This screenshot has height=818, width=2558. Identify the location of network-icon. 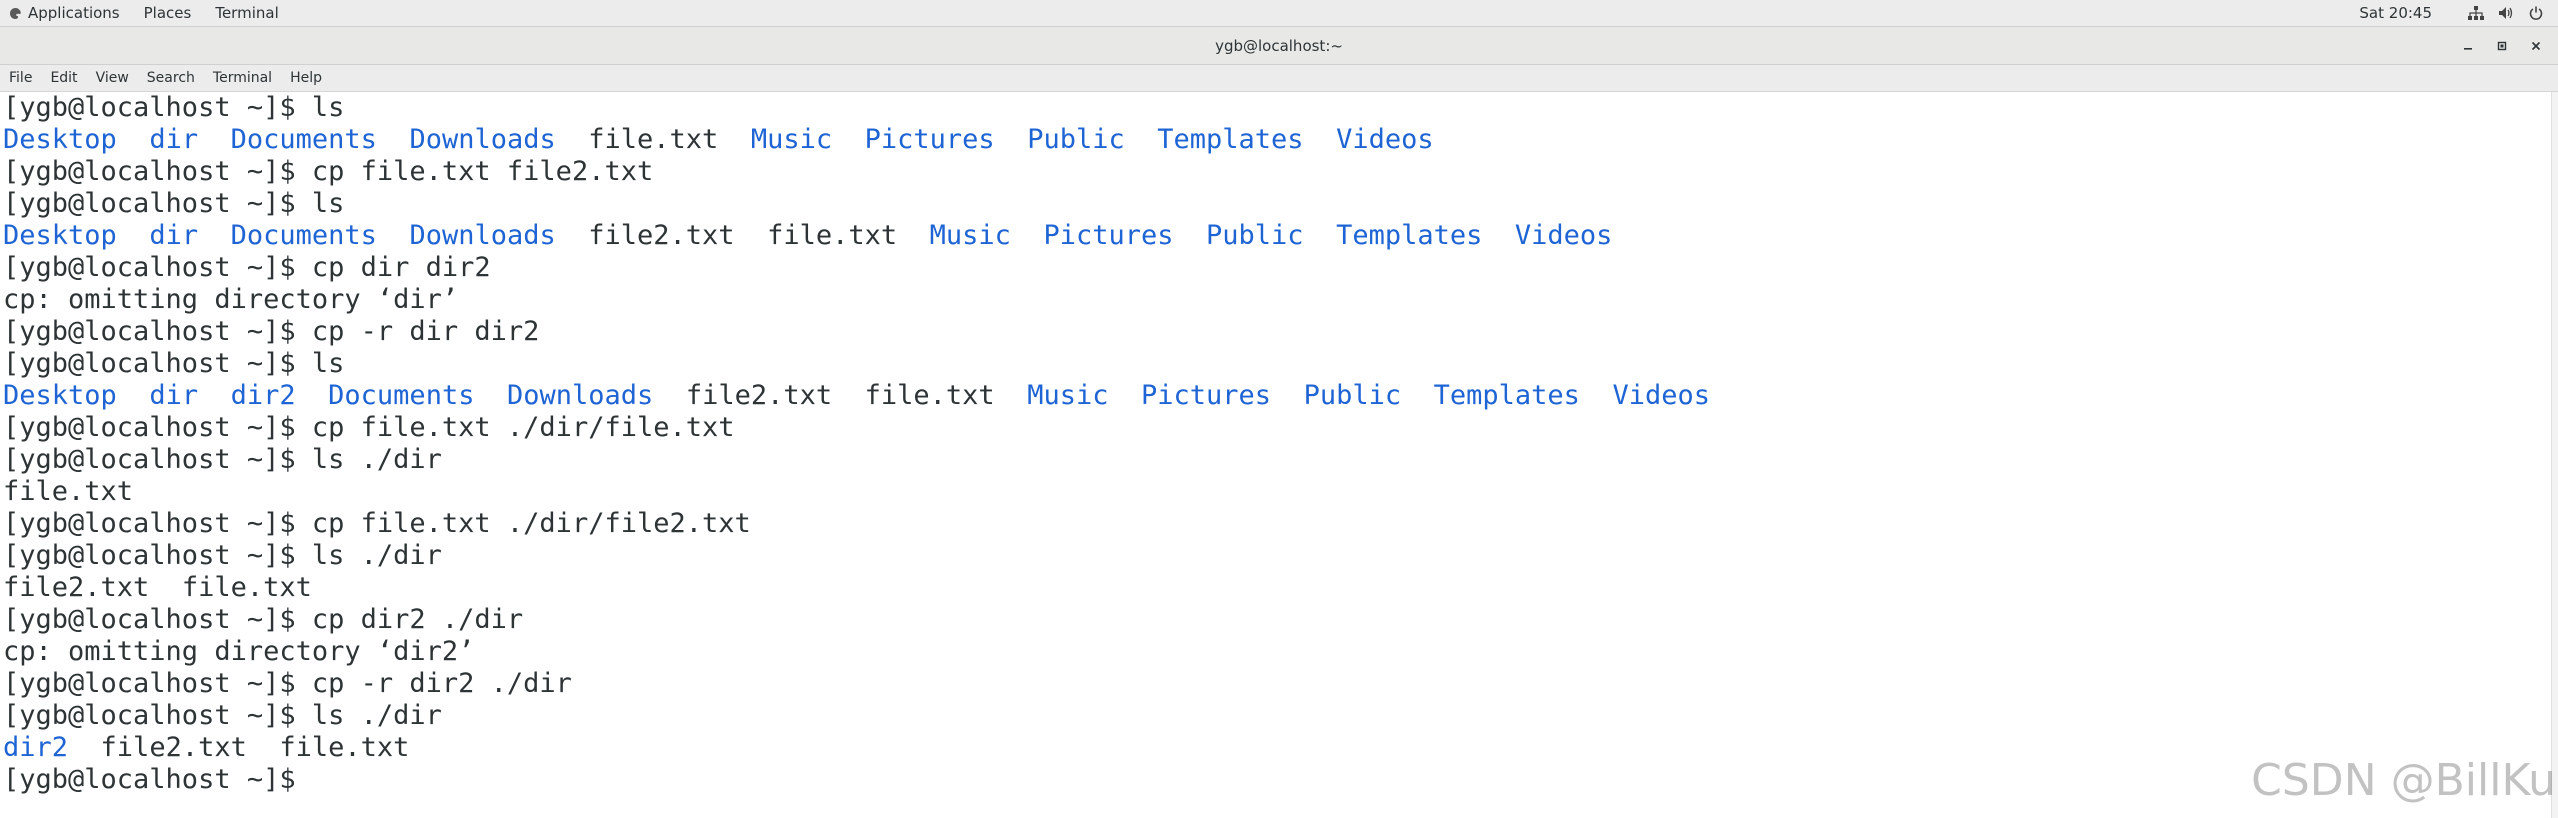
(2476, 13).